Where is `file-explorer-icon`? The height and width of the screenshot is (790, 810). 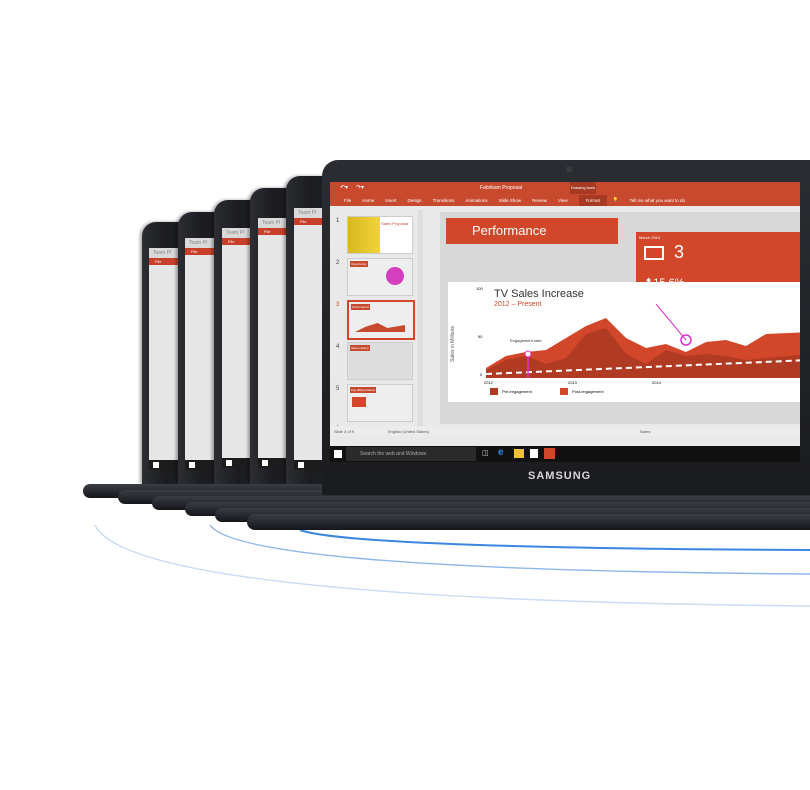 file-explorer-icon is located at coordinates (519, 453).